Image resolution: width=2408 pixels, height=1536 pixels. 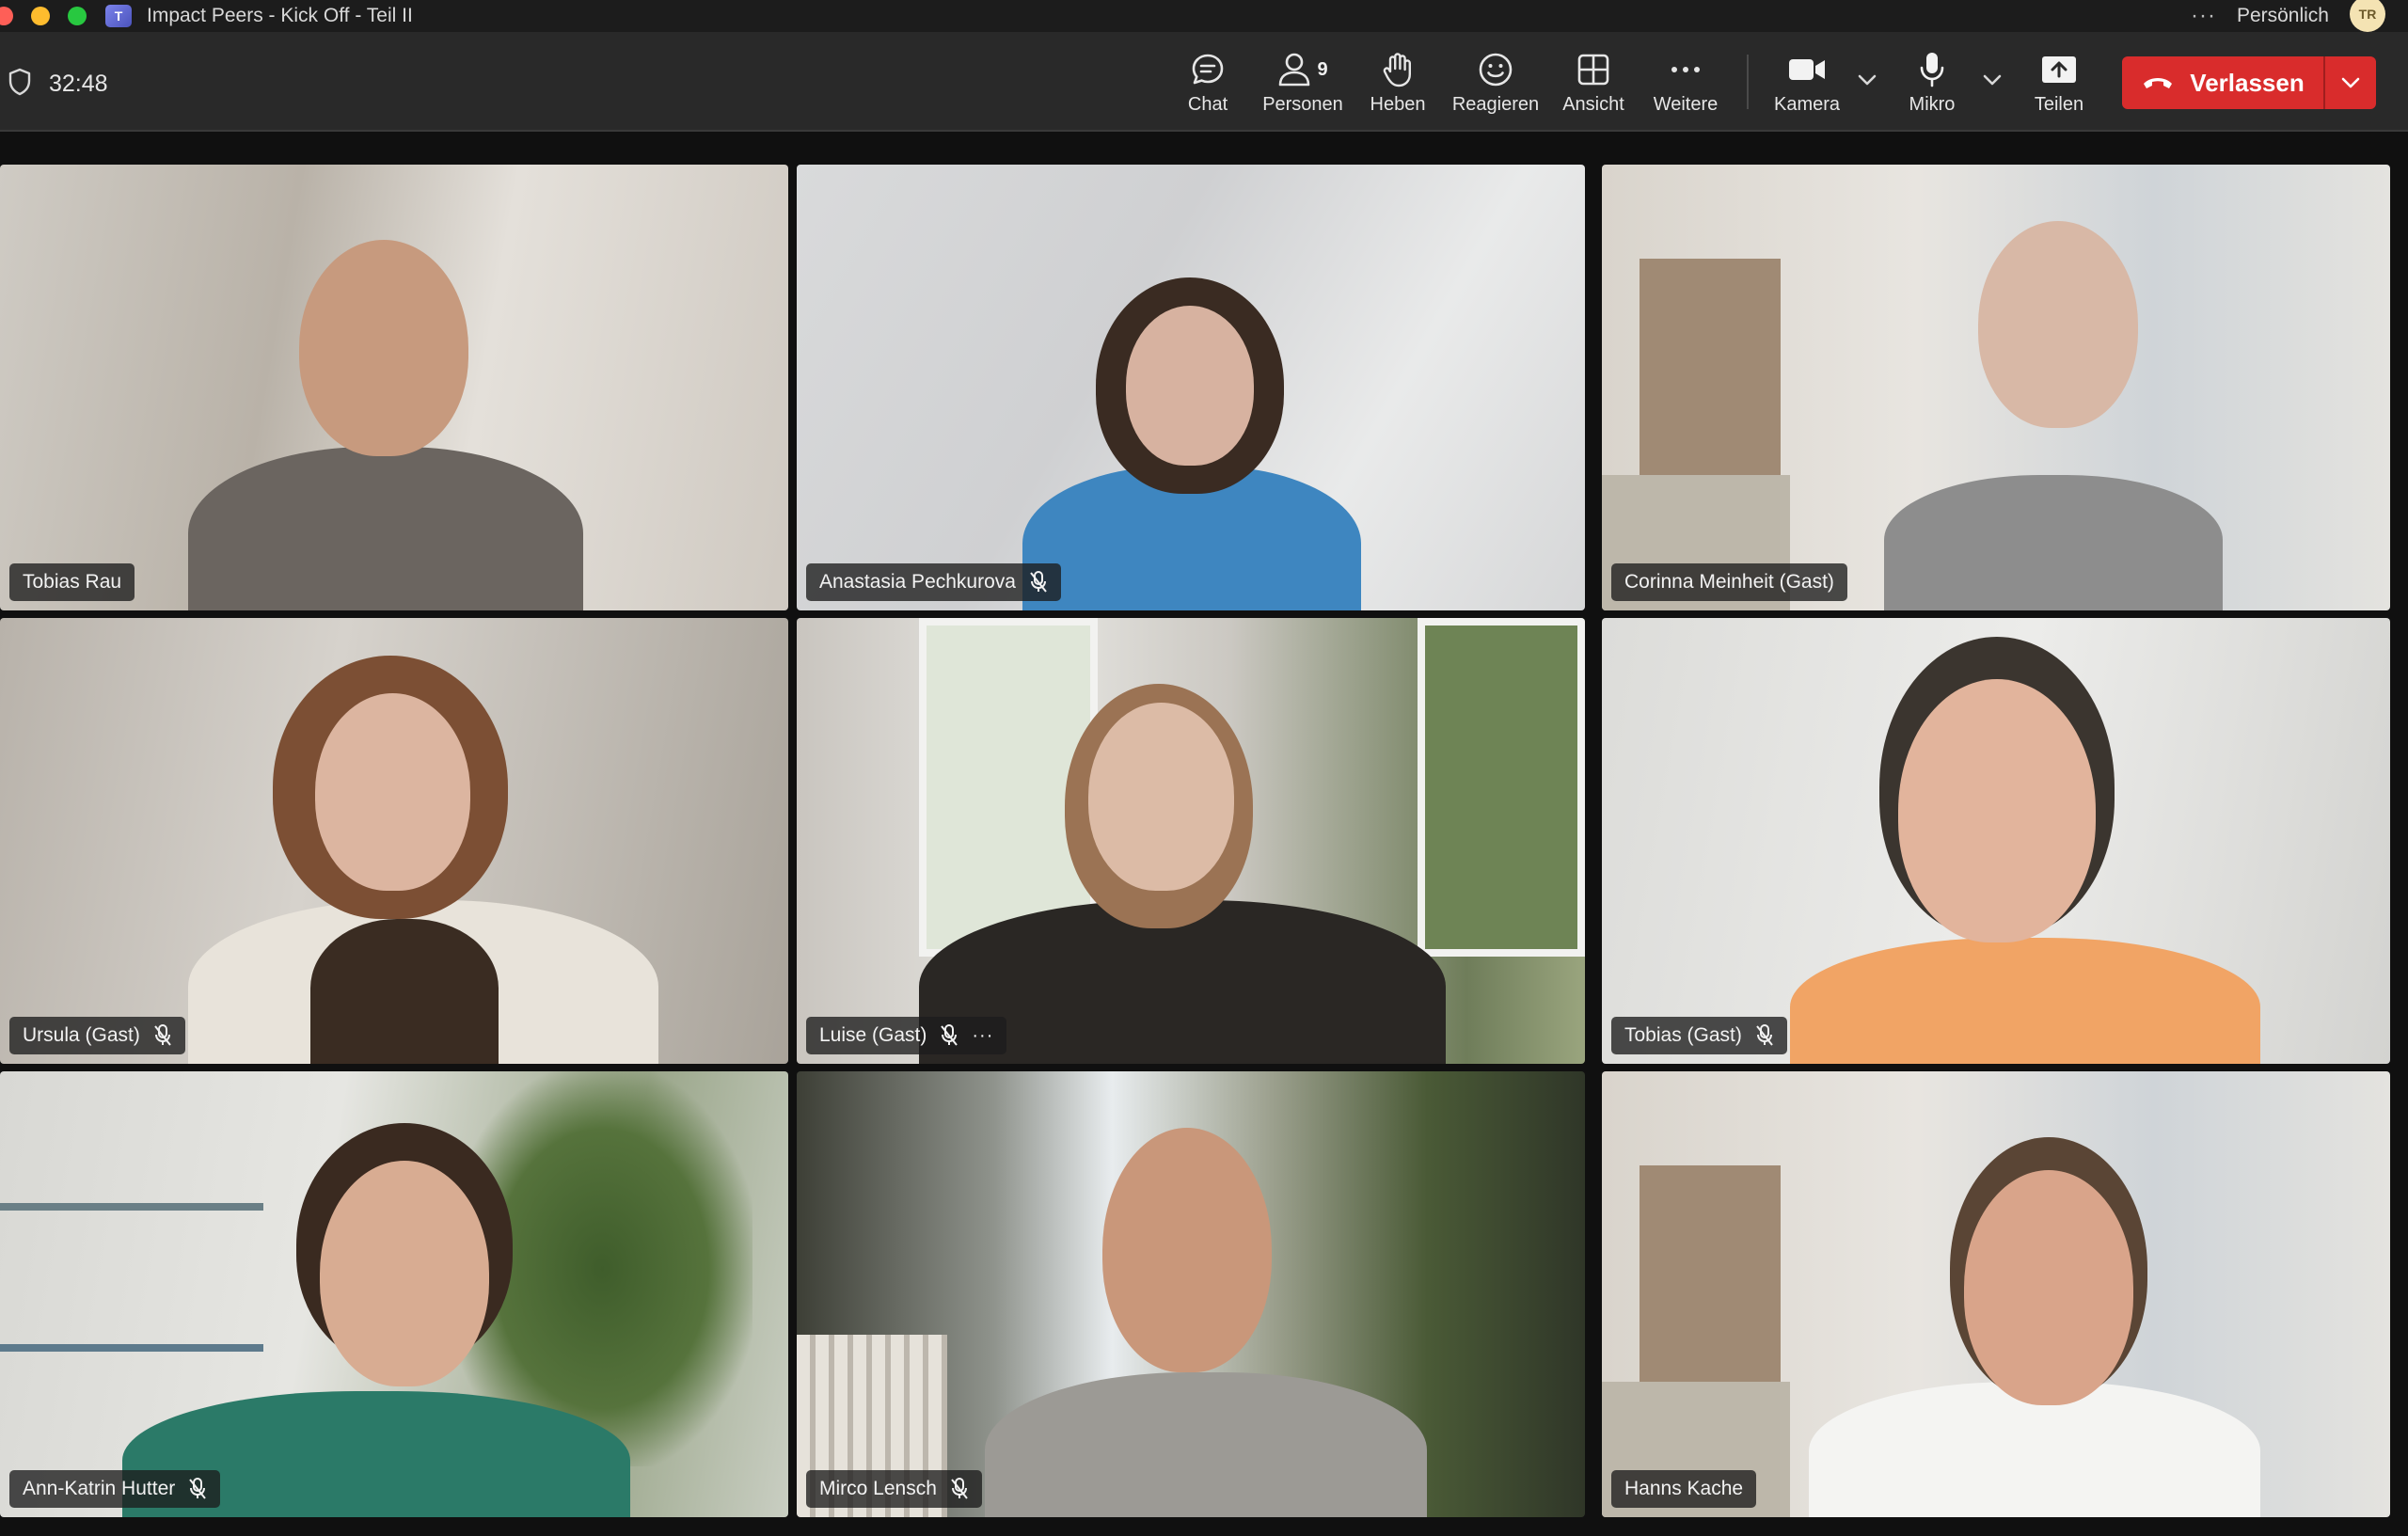 I want to click on ellipsis-icon, so click(x=1685, y=70).